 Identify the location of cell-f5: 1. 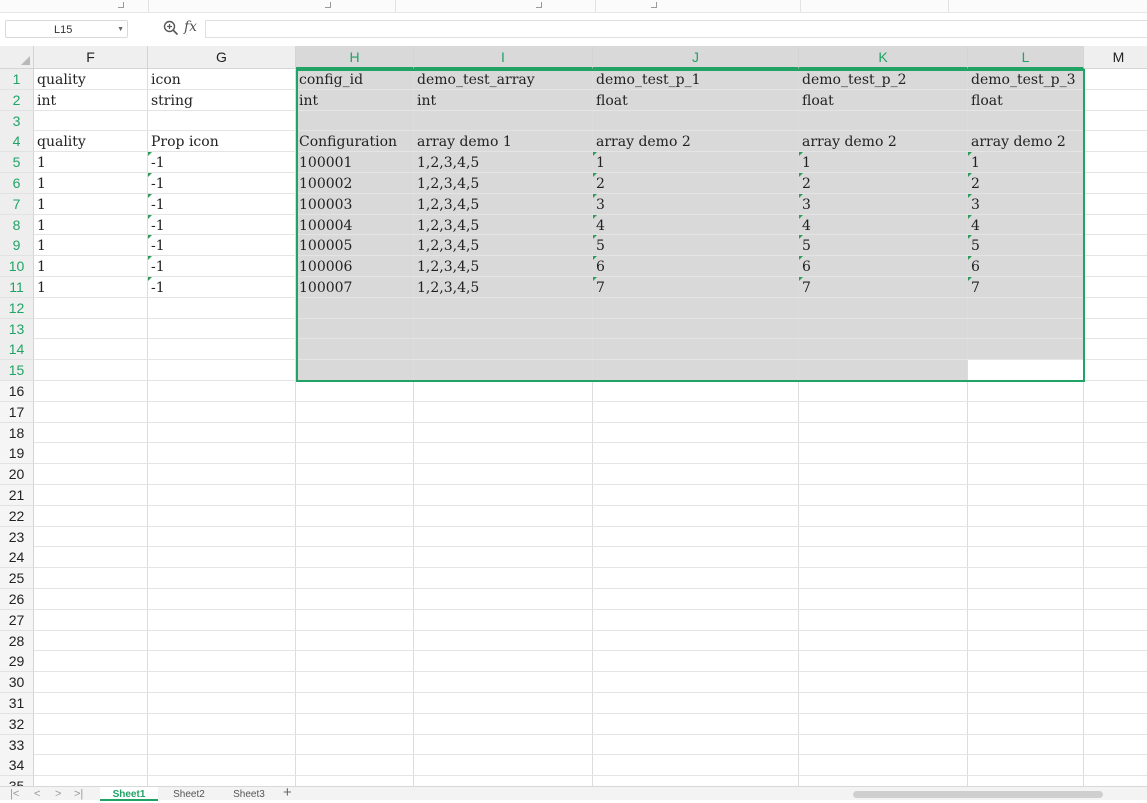
(91, 162).